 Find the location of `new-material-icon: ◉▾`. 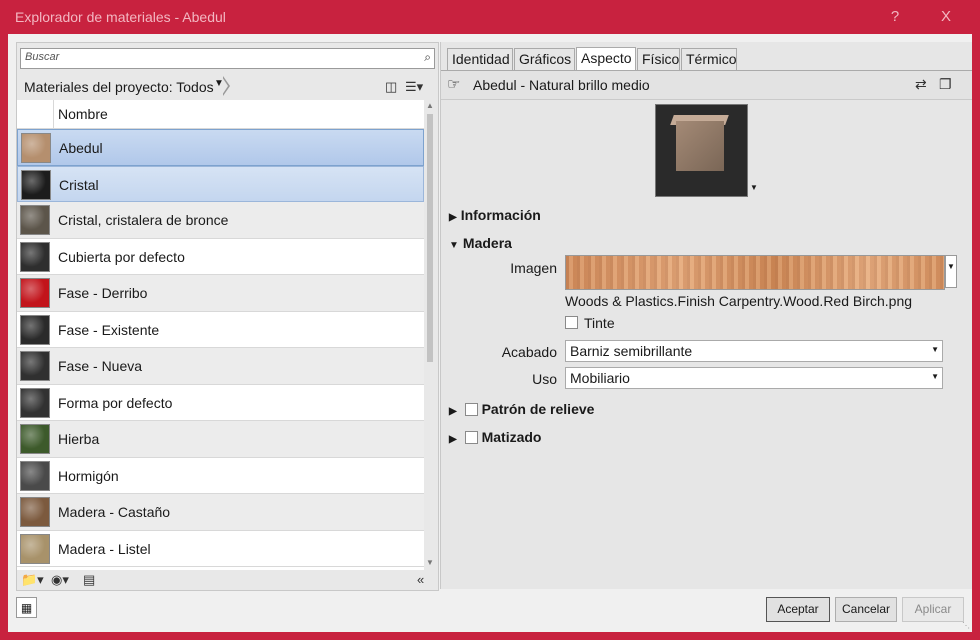

new-material-icon: ◉▾ is located at coordinates (60, 580).